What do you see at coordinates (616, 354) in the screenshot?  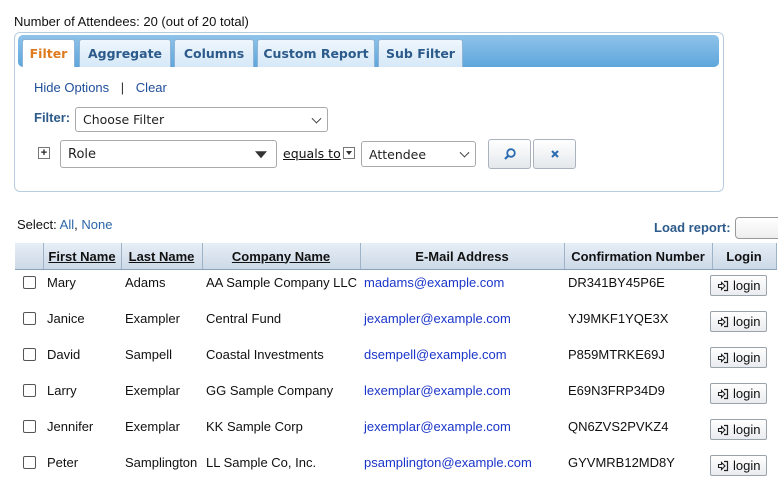 I see `confirmation-cell: P859MTRKE69J` at bounding box center [616, 354].